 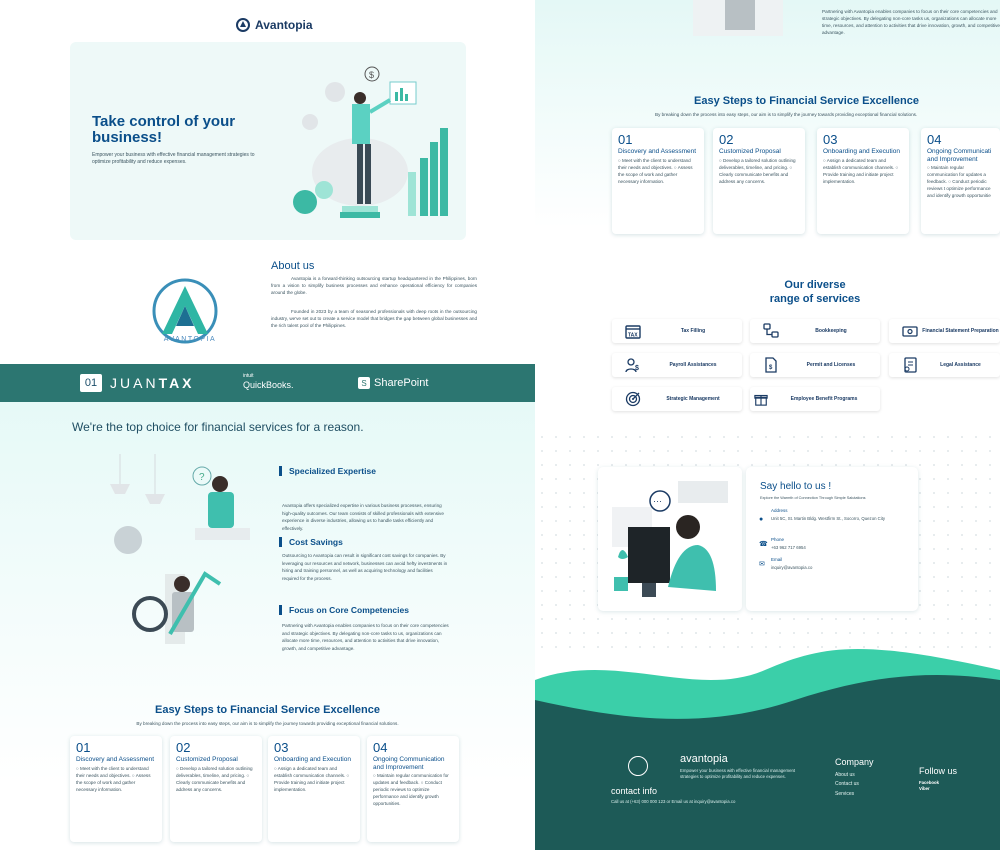 I want to click on email-label: Email, so click(x=777, y=559).